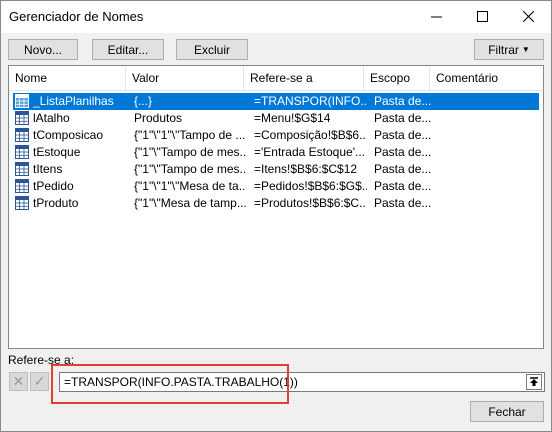 This screenshot has height=432, width=552. Describe the element at coordinates (486, 78) in the screenshot. I see `column-header-comment: Comentário` at that location.